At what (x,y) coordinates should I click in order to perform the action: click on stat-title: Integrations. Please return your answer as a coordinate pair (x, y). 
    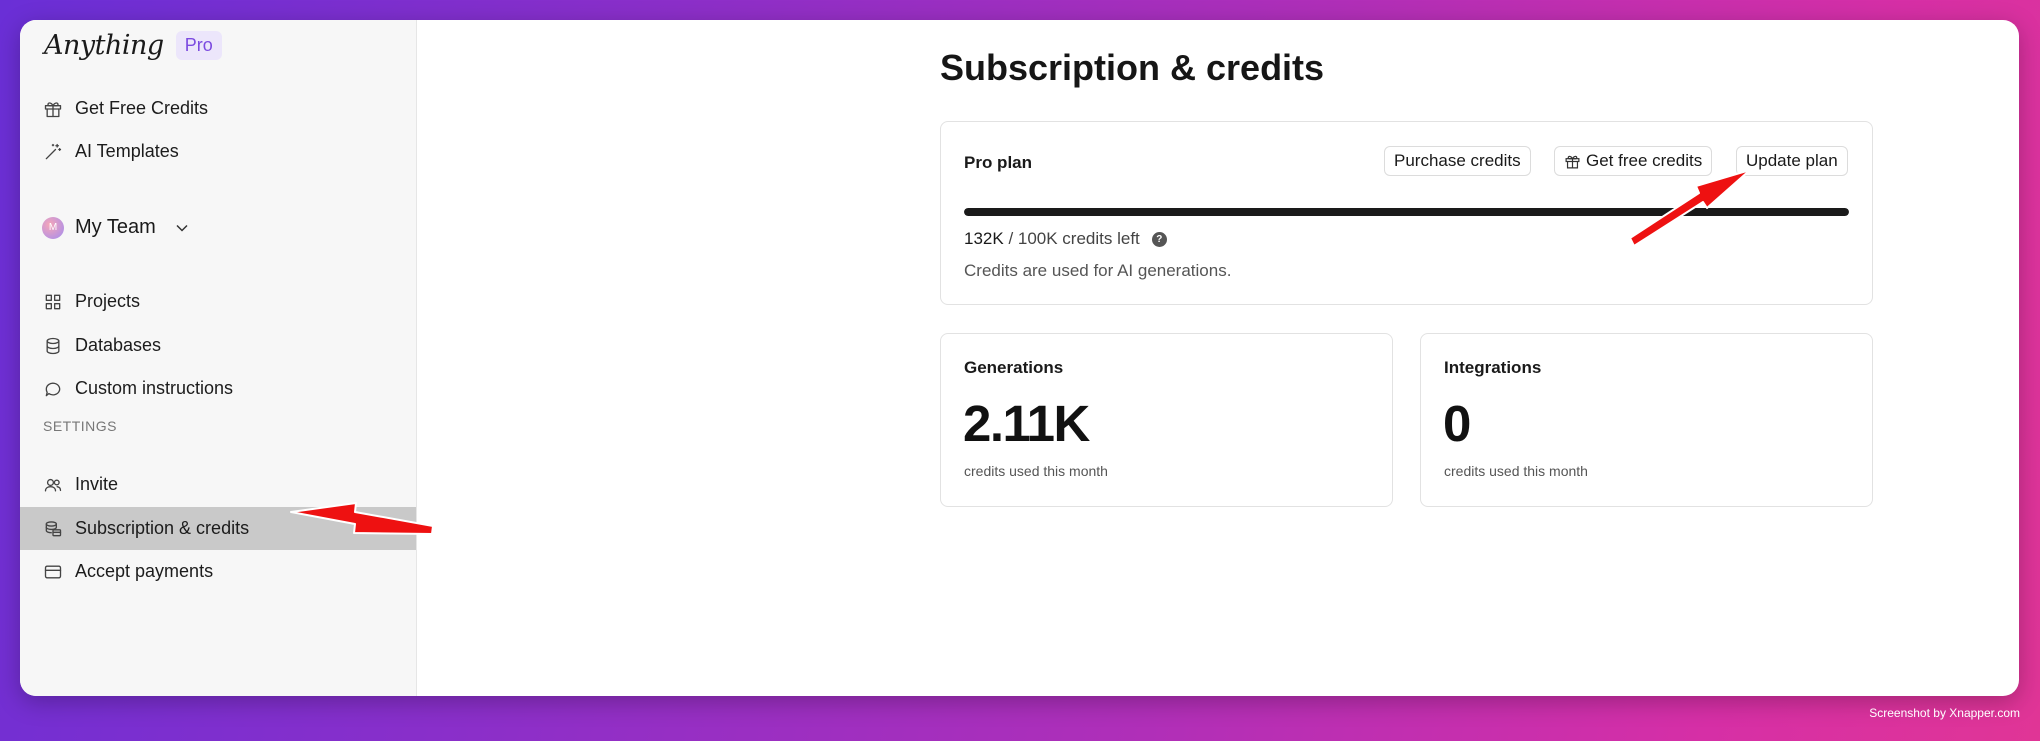
    Looking at the image, I should click on (1493, 367).